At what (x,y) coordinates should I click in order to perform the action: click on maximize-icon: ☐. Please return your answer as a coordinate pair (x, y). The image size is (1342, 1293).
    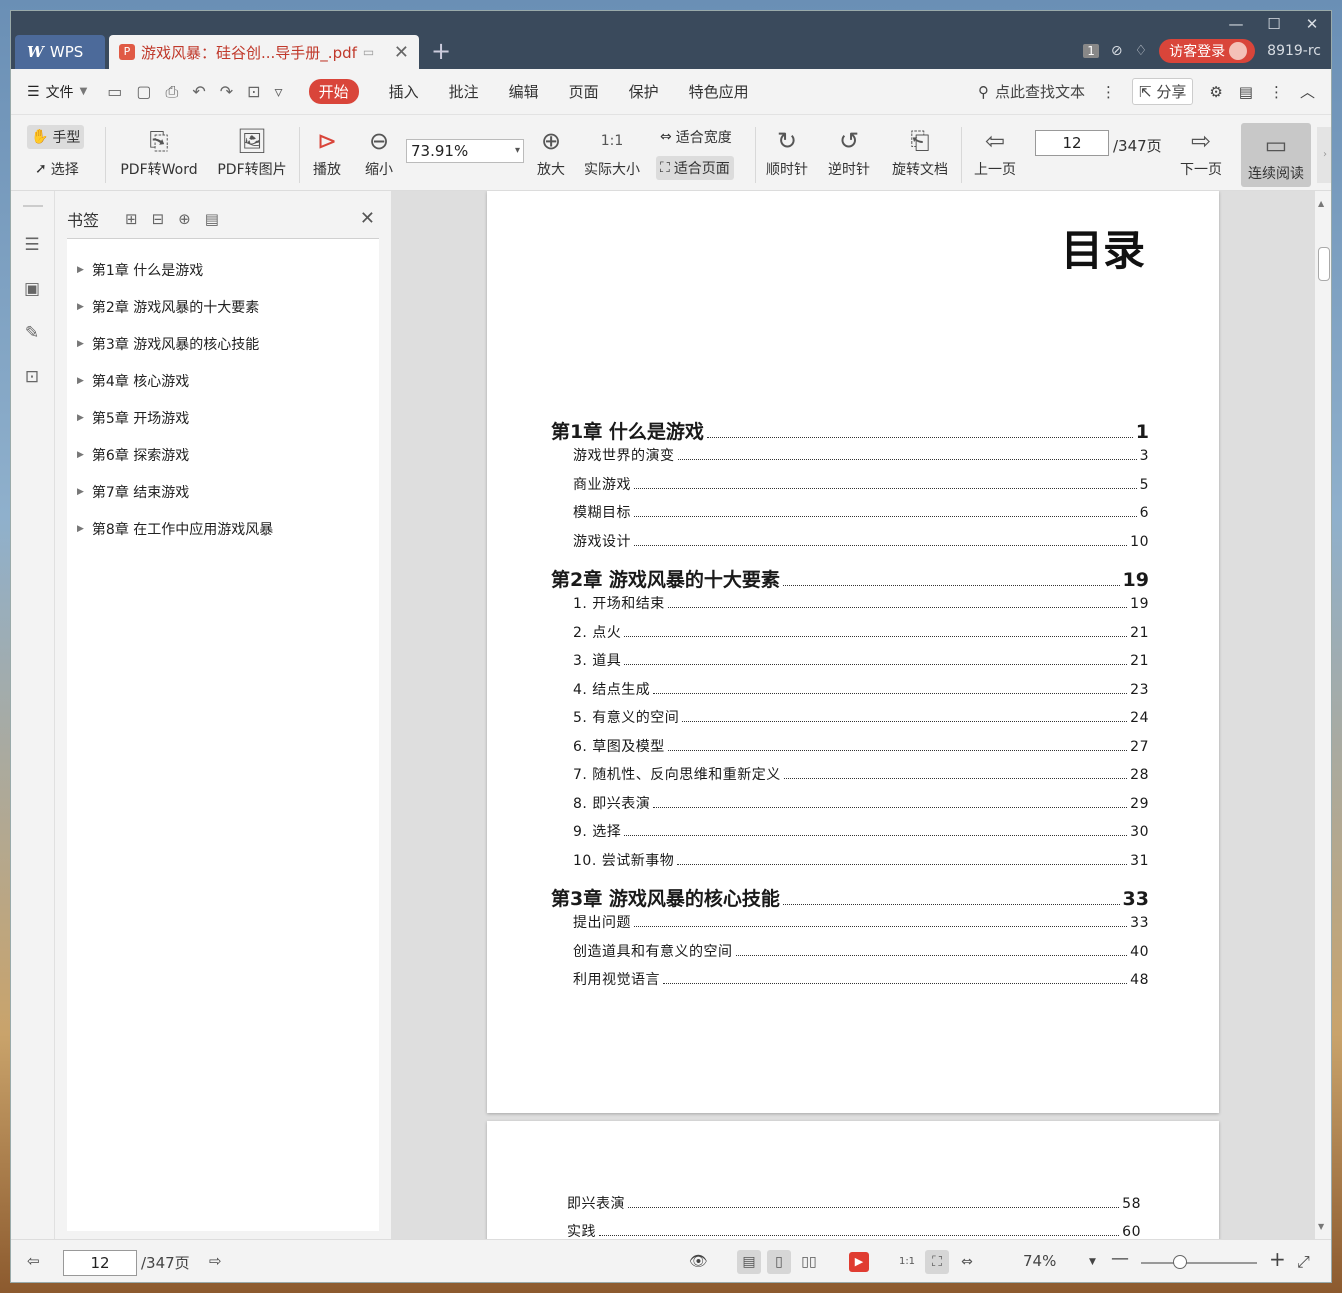
    Looking at the image, I should click on (1274, 24).